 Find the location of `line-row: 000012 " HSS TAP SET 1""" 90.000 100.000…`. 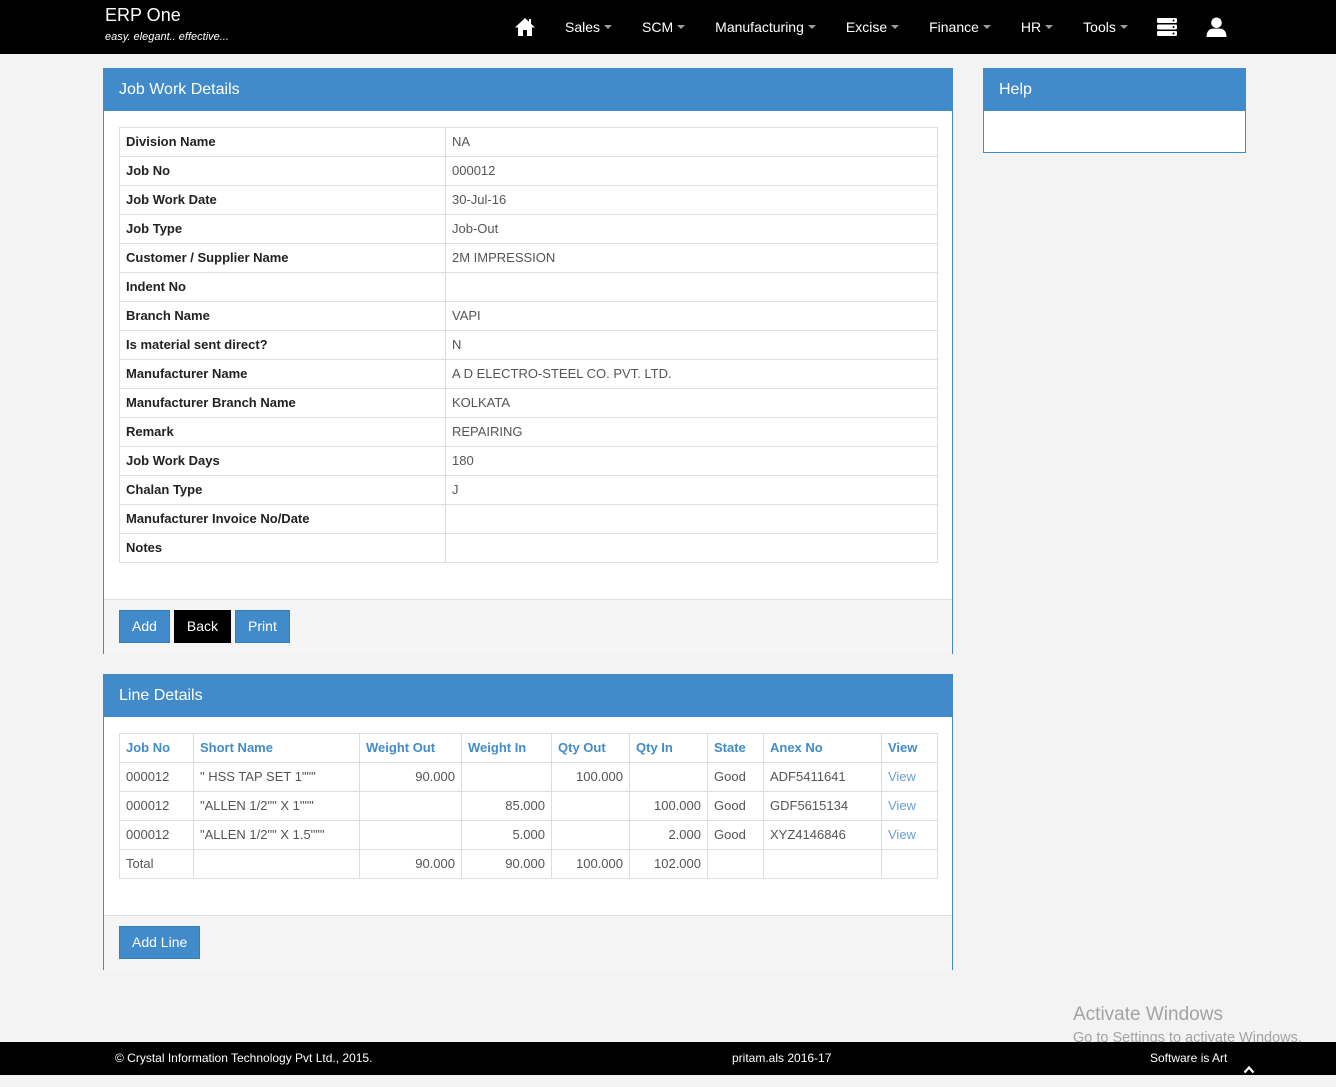

line-row: 000012 " HSS TAP SET 1""" 90.000 100.000… is located at coordinates (528, 777).